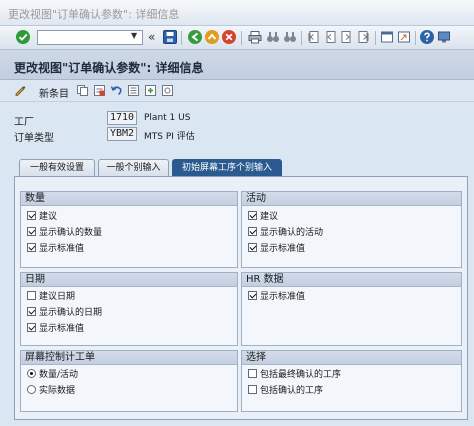 The width and height of the screenshot is (474, 426). I want to click on next-page-icon, so click(347, 37).